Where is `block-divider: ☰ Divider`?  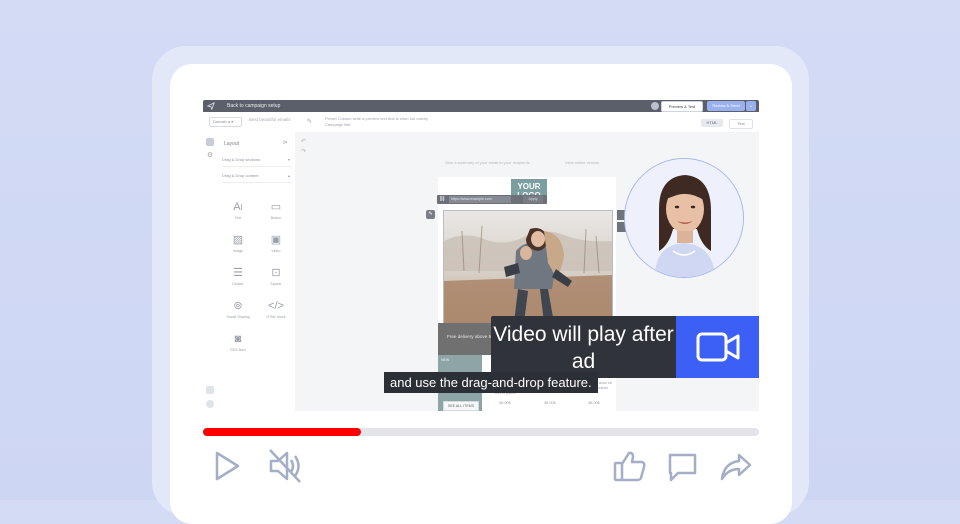
block-divider: ☰ Divider is located at coordinates (238, 277).